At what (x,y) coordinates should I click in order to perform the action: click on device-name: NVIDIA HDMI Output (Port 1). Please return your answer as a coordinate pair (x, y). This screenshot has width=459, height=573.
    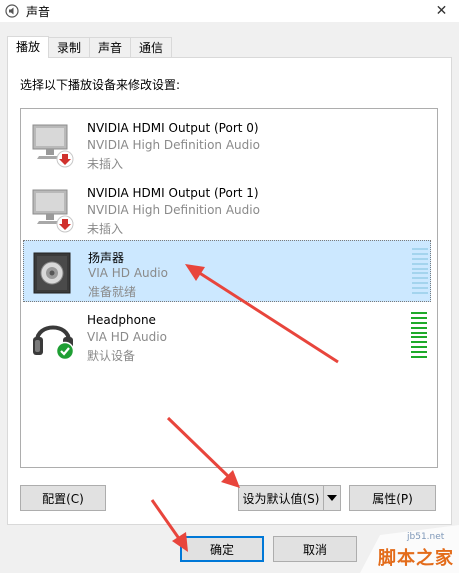
    Looking at the image, I should click on (173, 193).